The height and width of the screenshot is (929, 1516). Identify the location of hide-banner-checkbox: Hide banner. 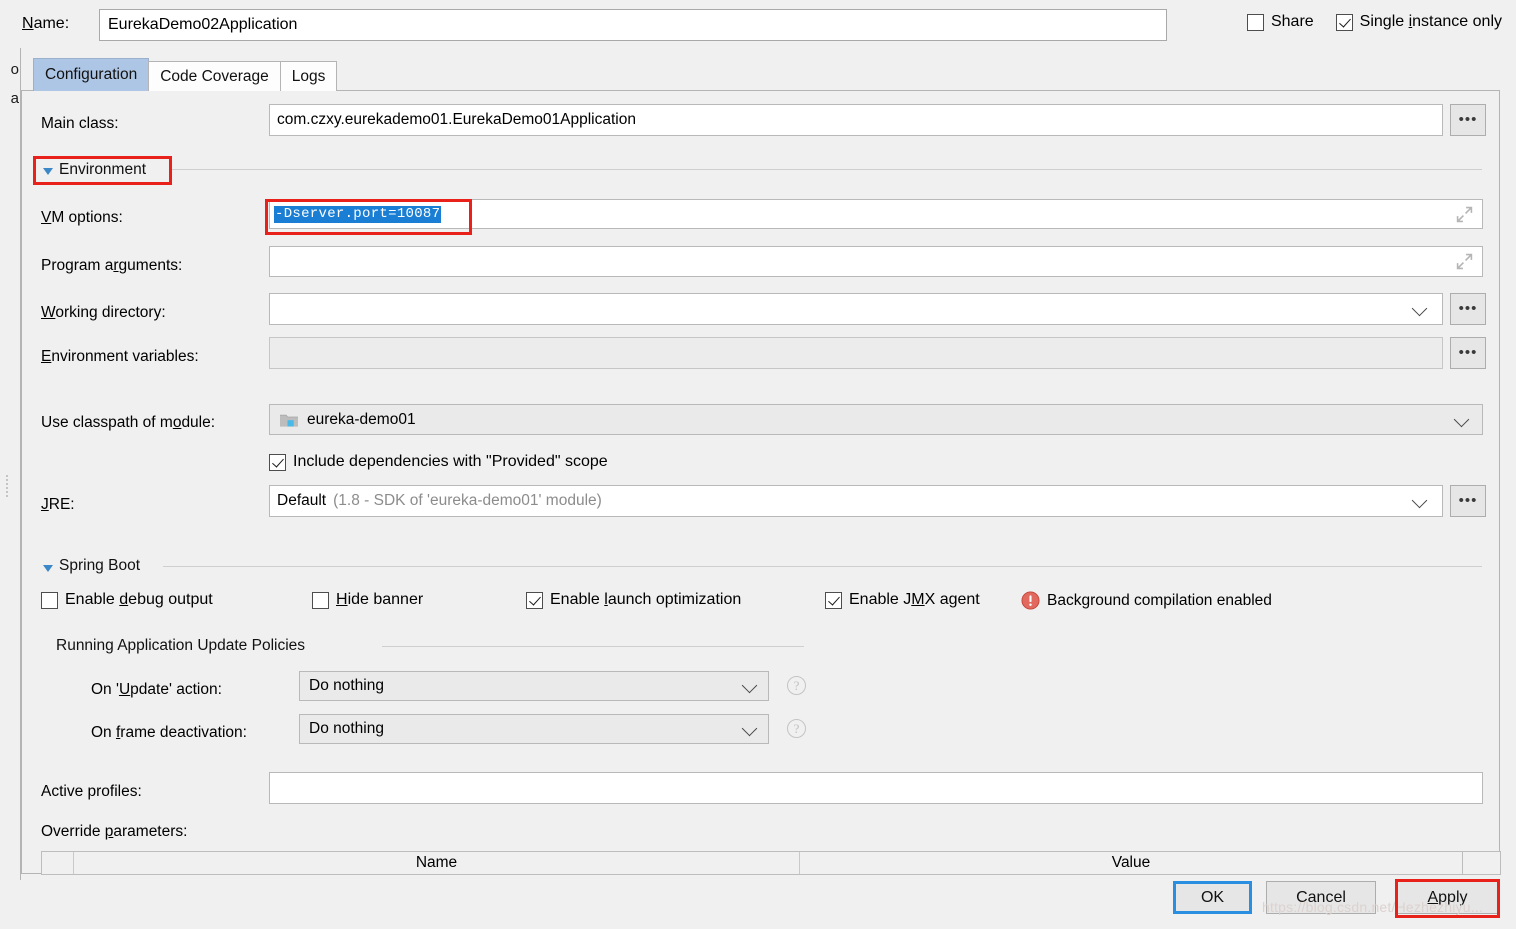
(367, 600).